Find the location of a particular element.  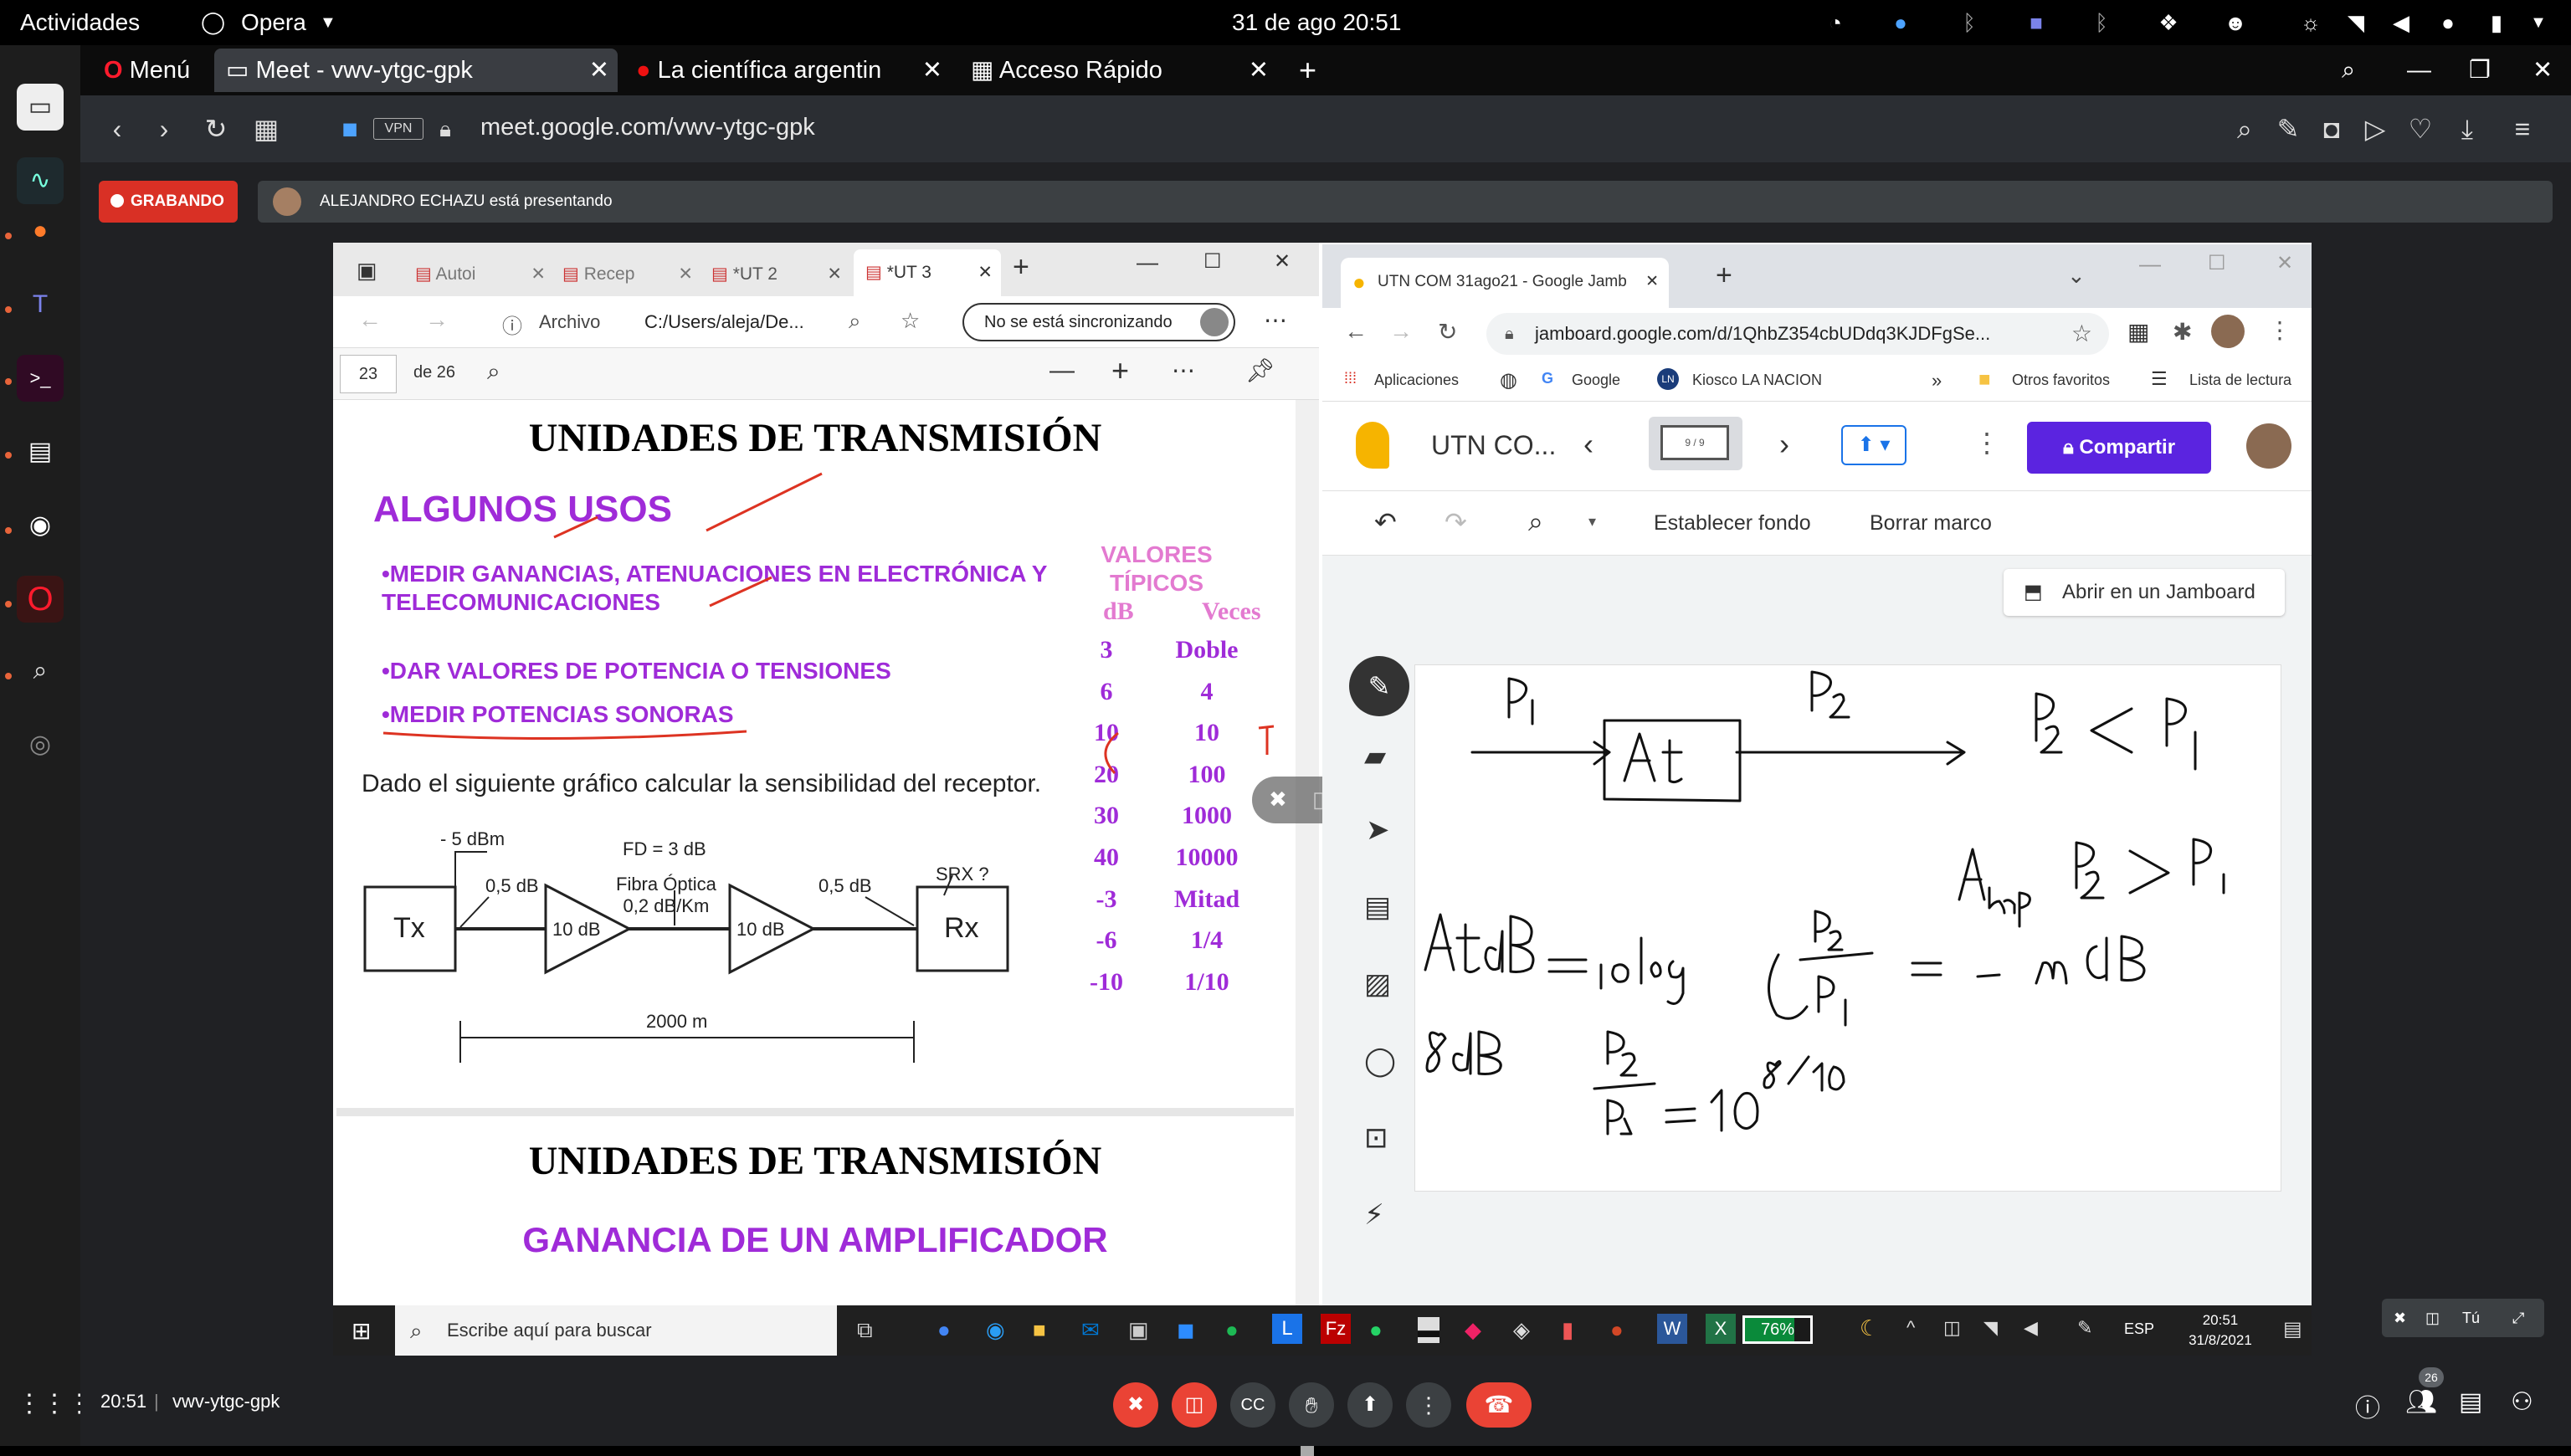

grid-extension-icon: ▦ is located at coordinates (2138, 332).